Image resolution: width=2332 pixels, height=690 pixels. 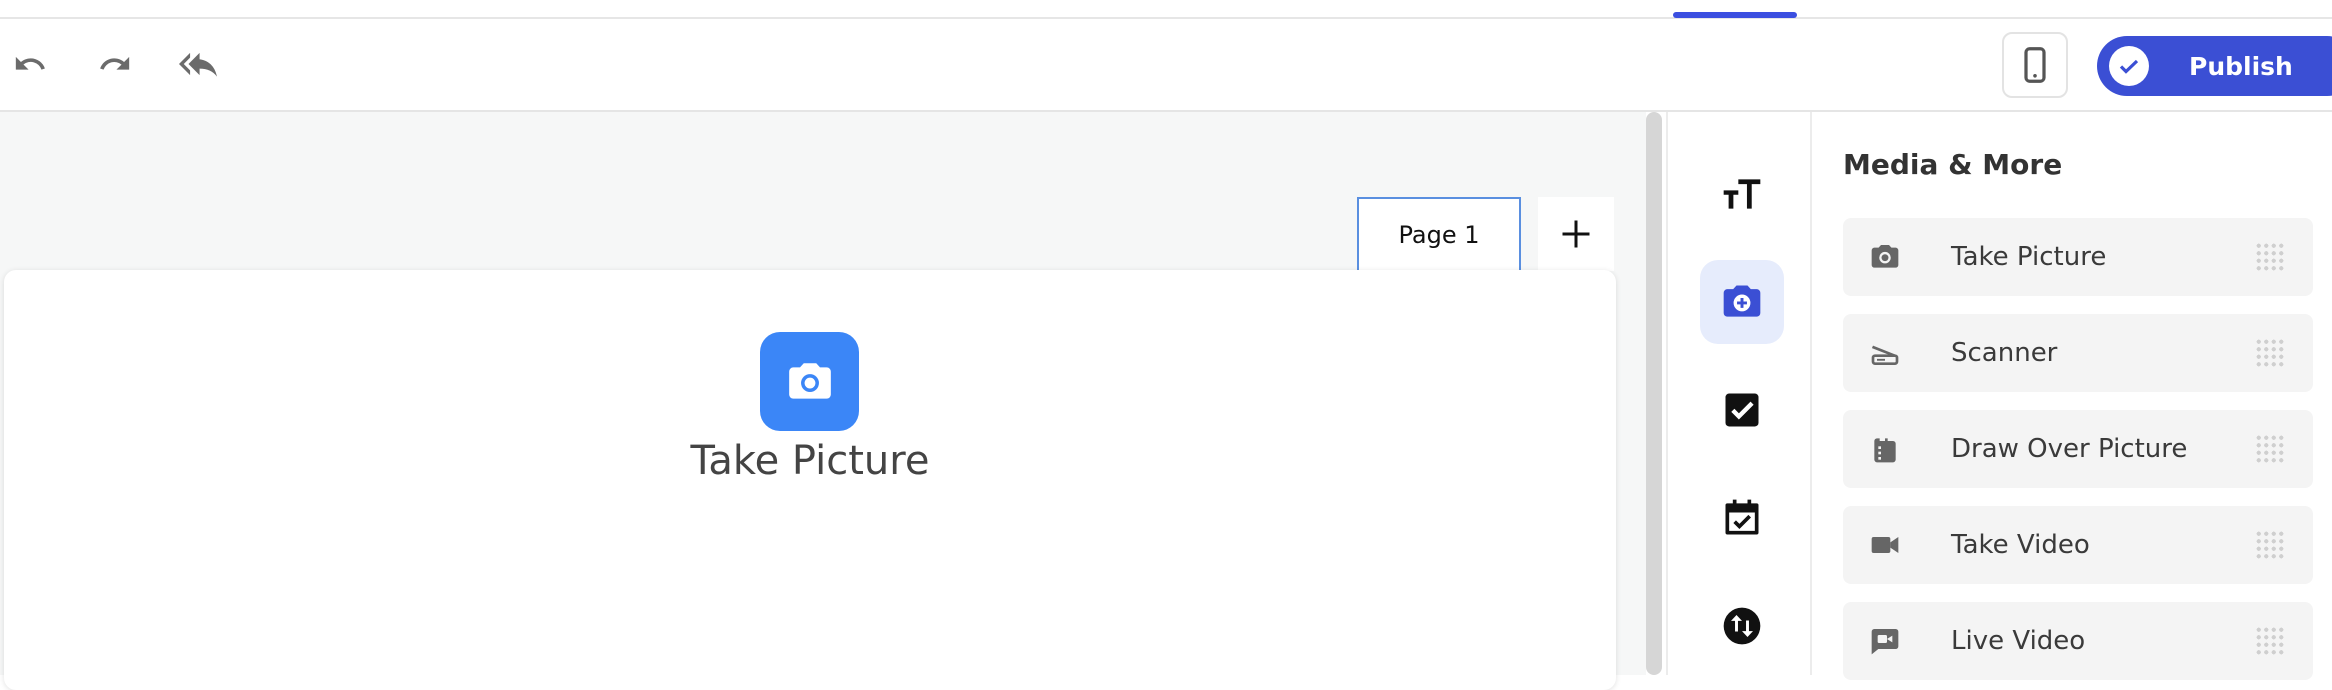 I want to click on palette-item-draw-over-picture: Draw Over Picture, so click(x=2078, y=449).